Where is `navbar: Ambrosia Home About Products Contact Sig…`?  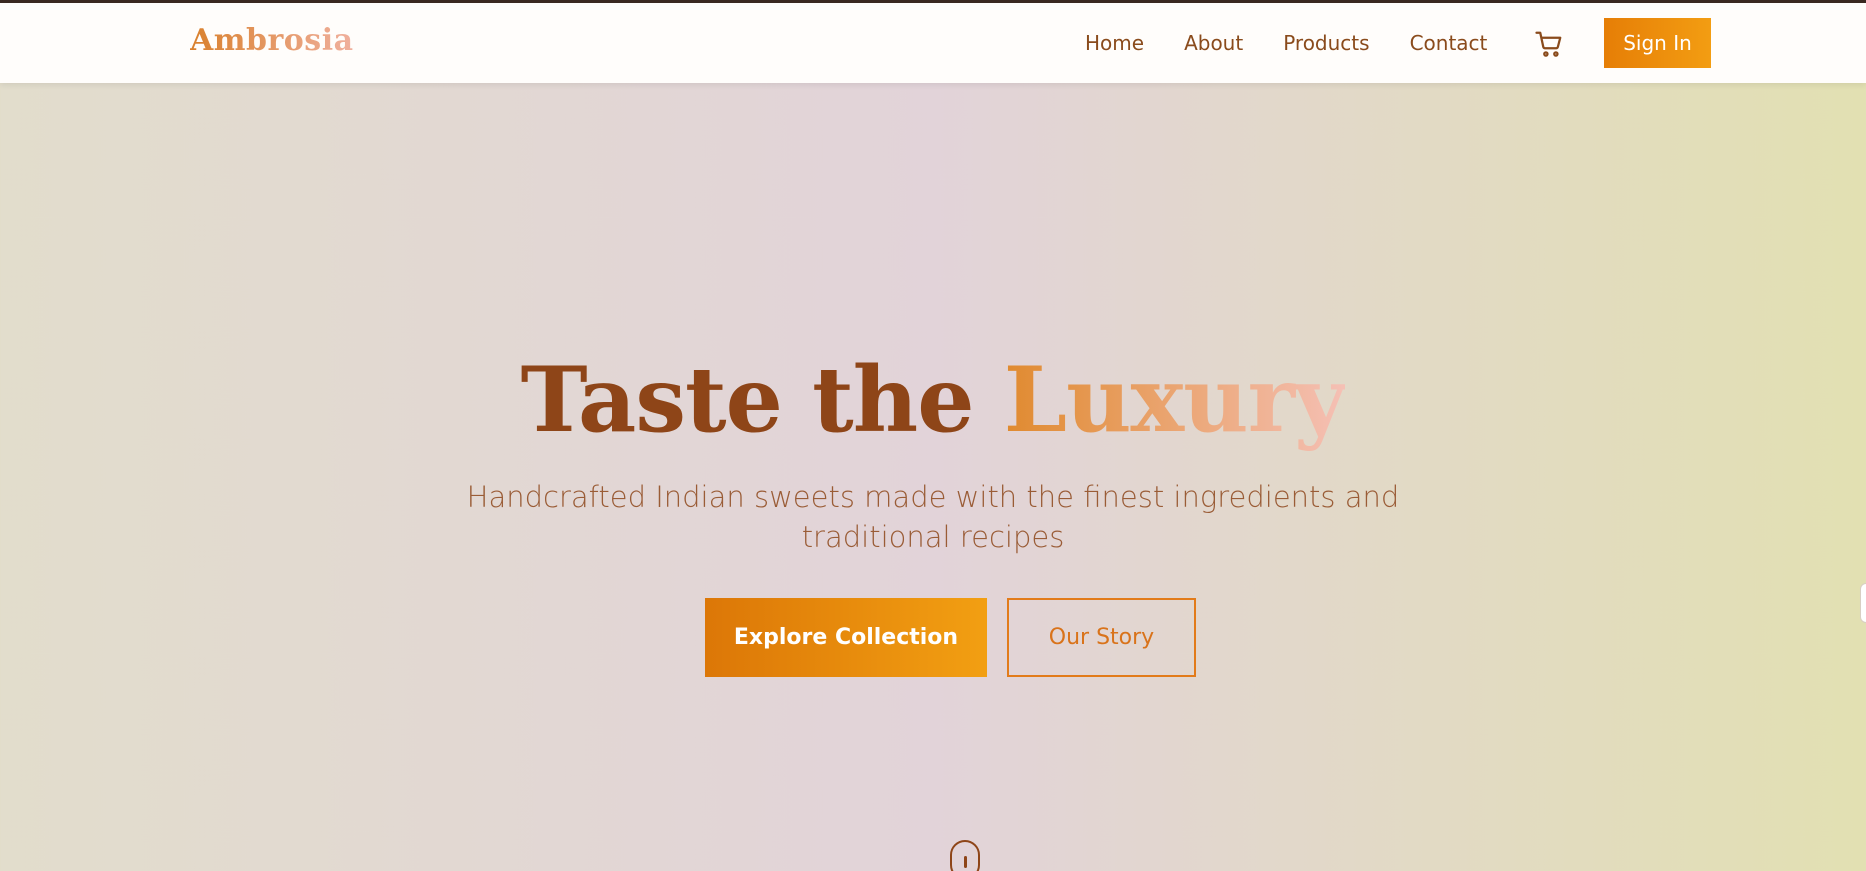
navbar: Ambrosia Home About Products Contact Sig… is located at coordinates (933, 43).